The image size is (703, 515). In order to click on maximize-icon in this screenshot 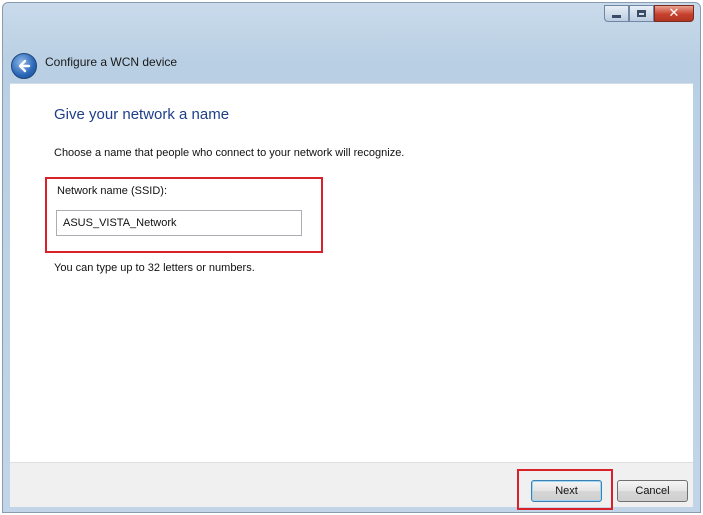, I will do `click(641, 13)`.